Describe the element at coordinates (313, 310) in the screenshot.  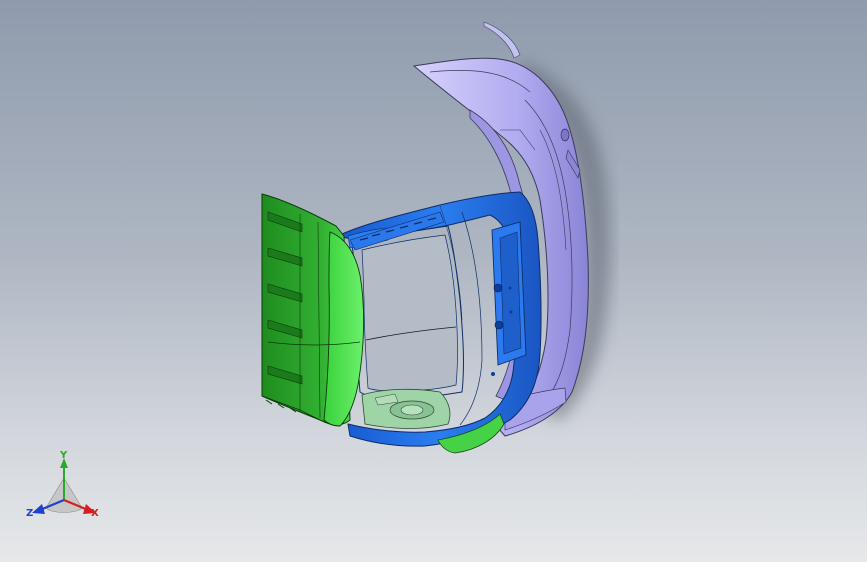
I see `tailgate-side-panel` at that location.